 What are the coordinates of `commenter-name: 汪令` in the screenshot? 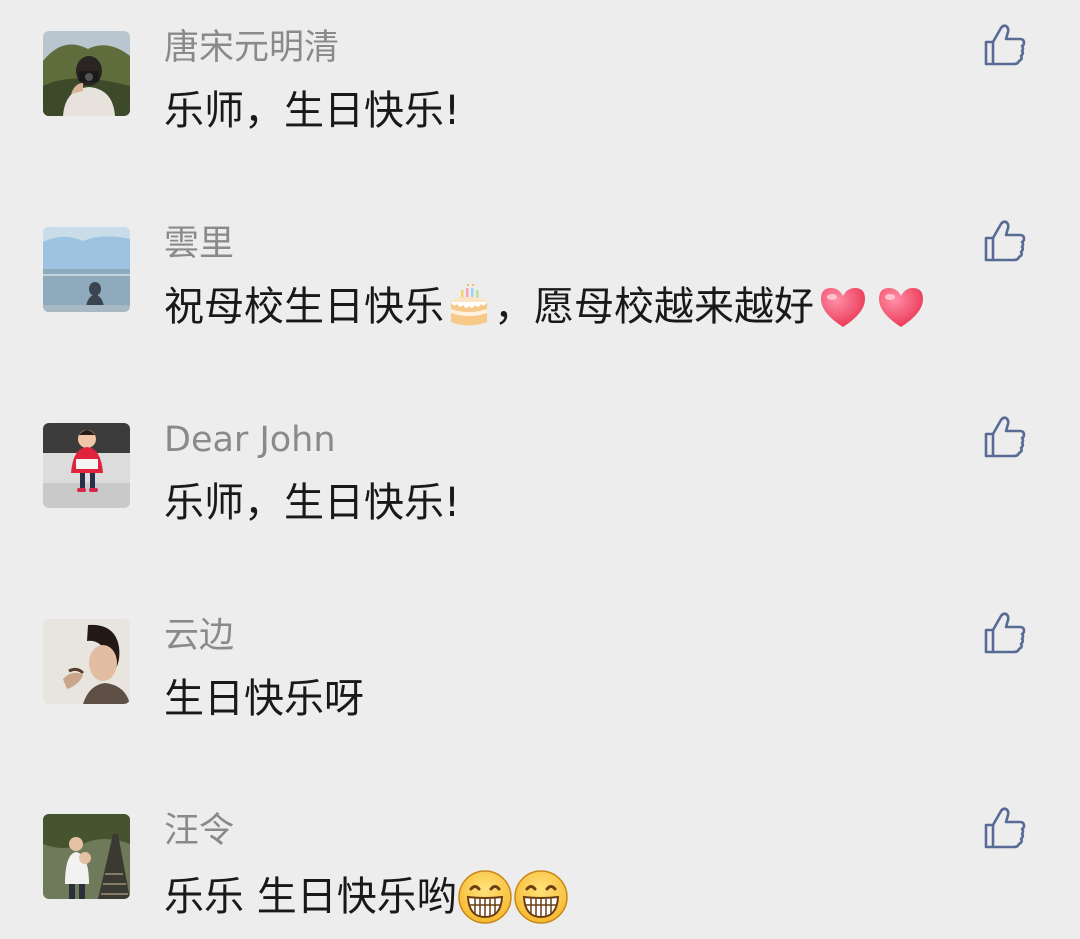 It's located at (199, 831).